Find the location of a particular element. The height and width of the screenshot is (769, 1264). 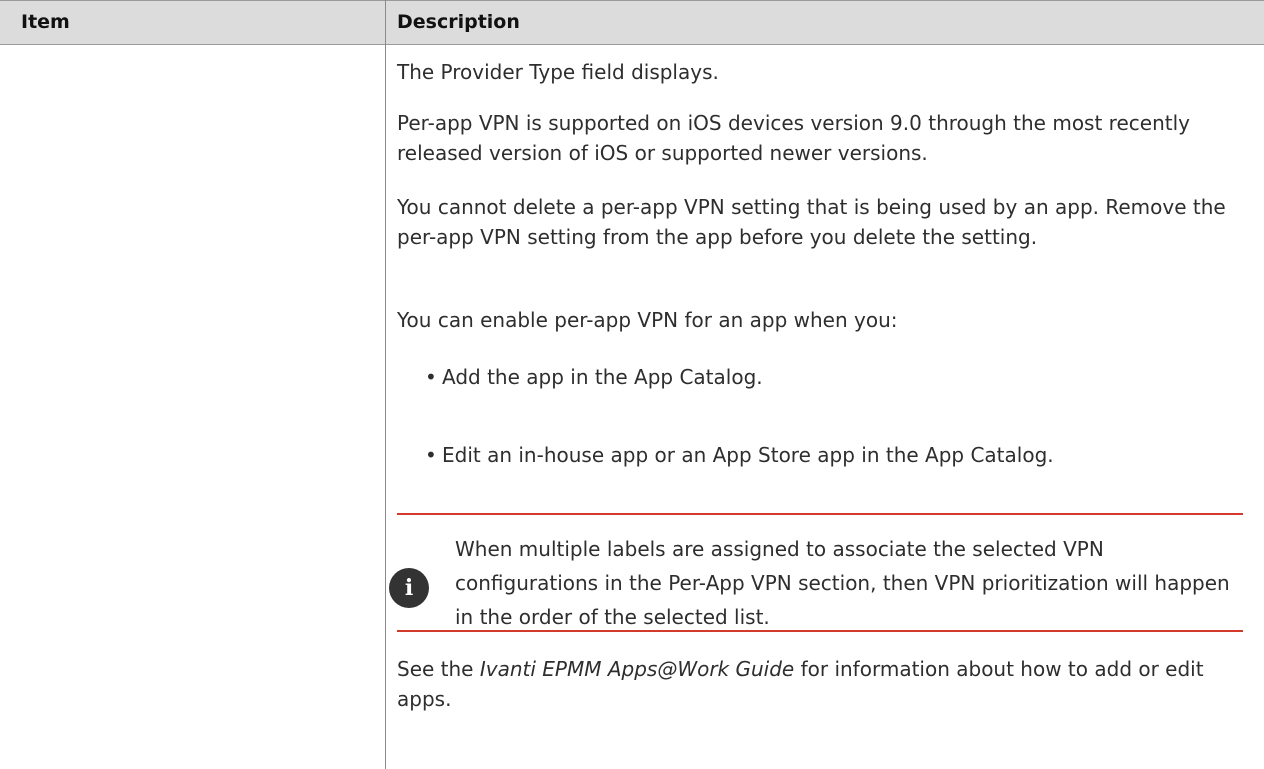

paragraph-provider-type: The Provider Type field displays. is located at coordinates (558, 72).